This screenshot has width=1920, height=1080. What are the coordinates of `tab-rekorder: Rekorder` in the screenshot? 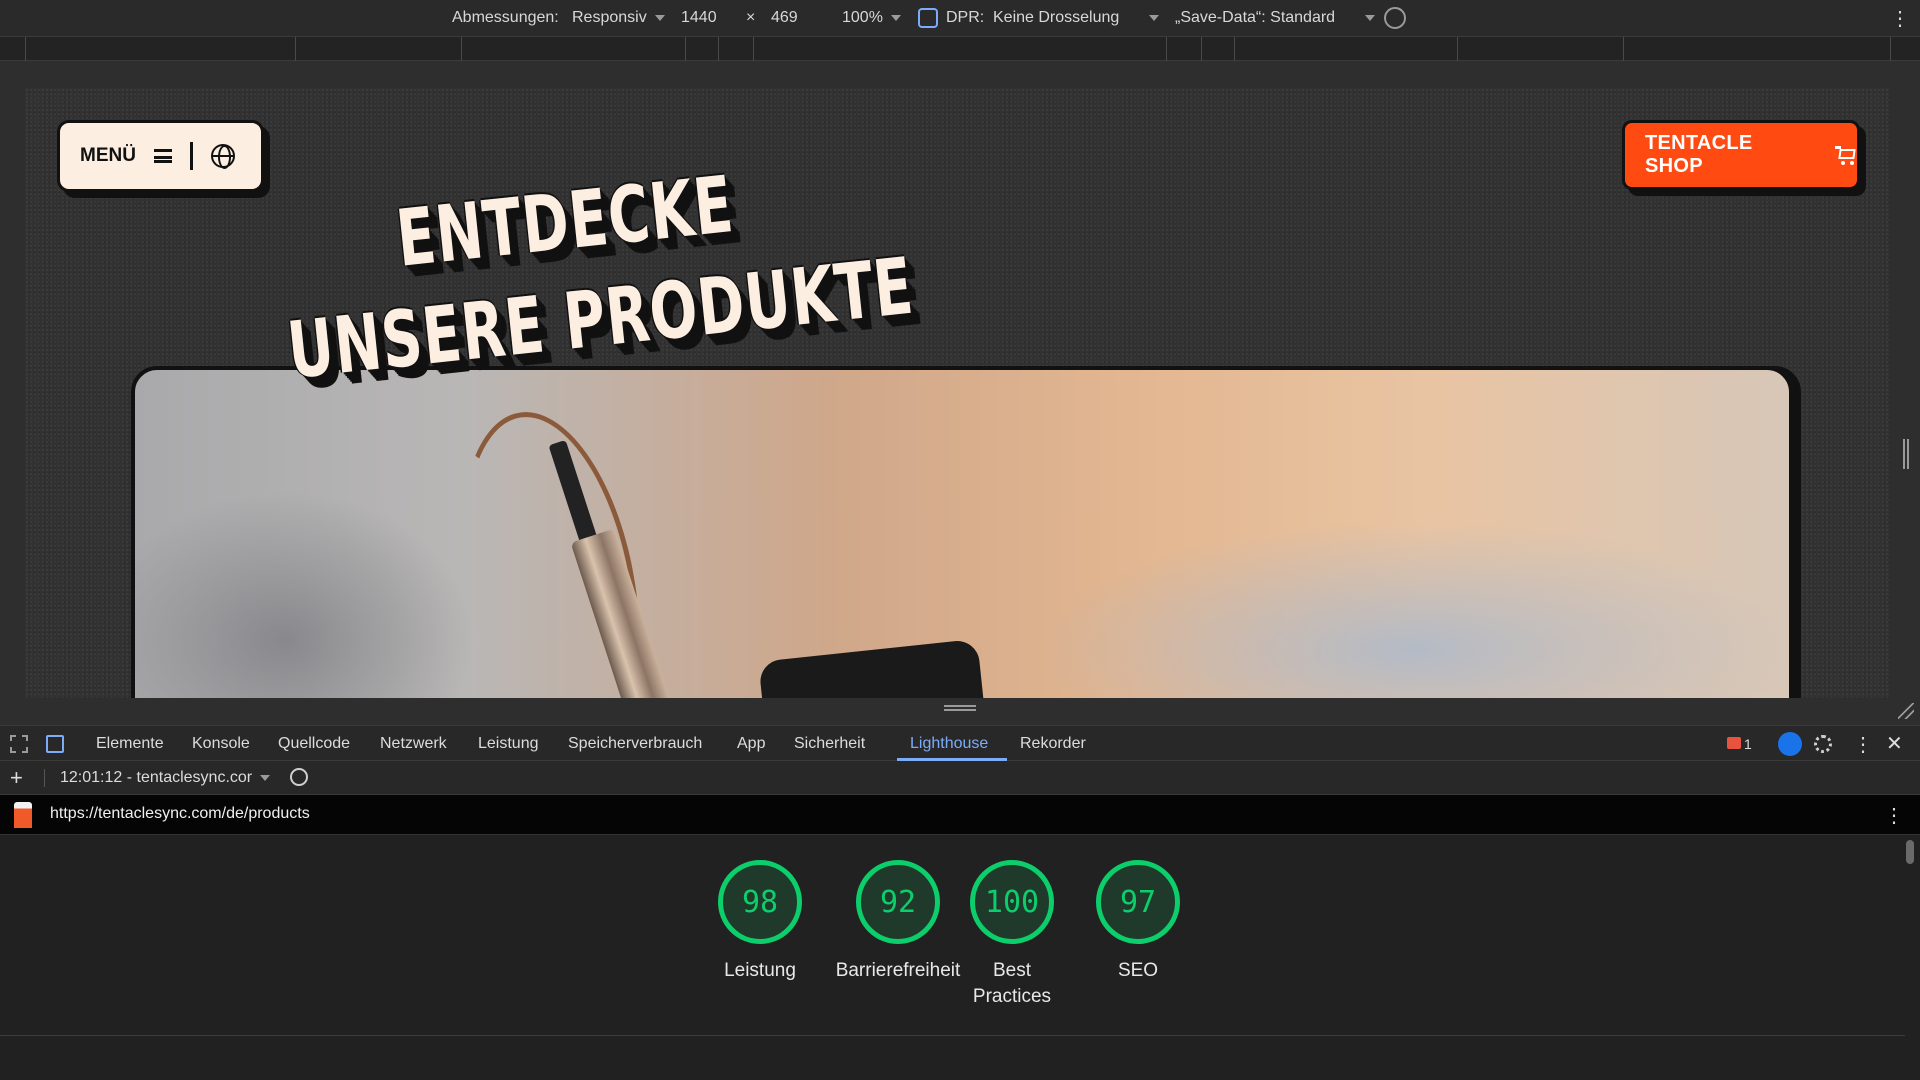 It's located at (1053, 744).